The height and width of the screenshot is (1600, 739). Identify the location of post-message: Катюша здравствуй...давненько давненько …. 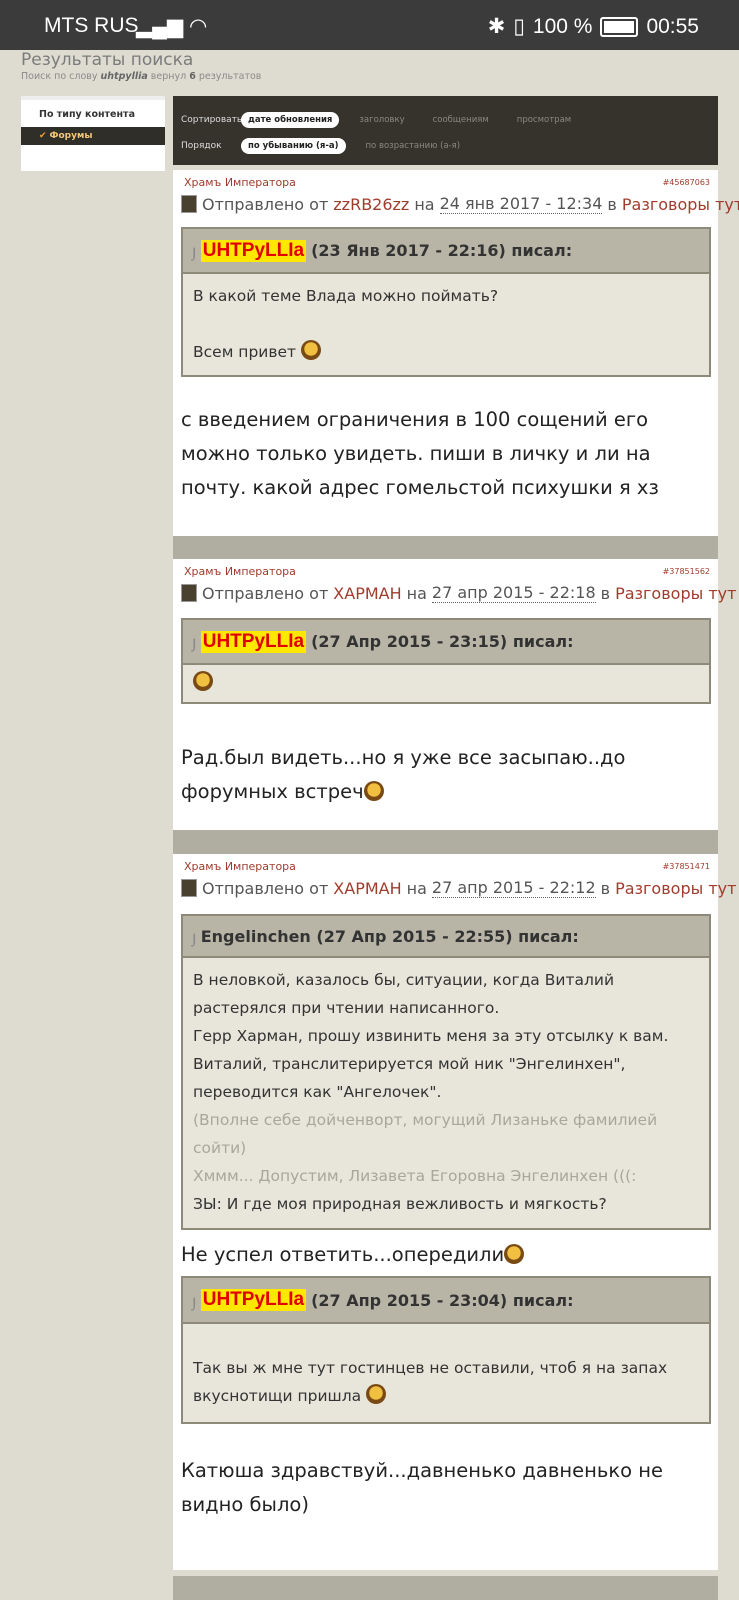
(422, 1487).